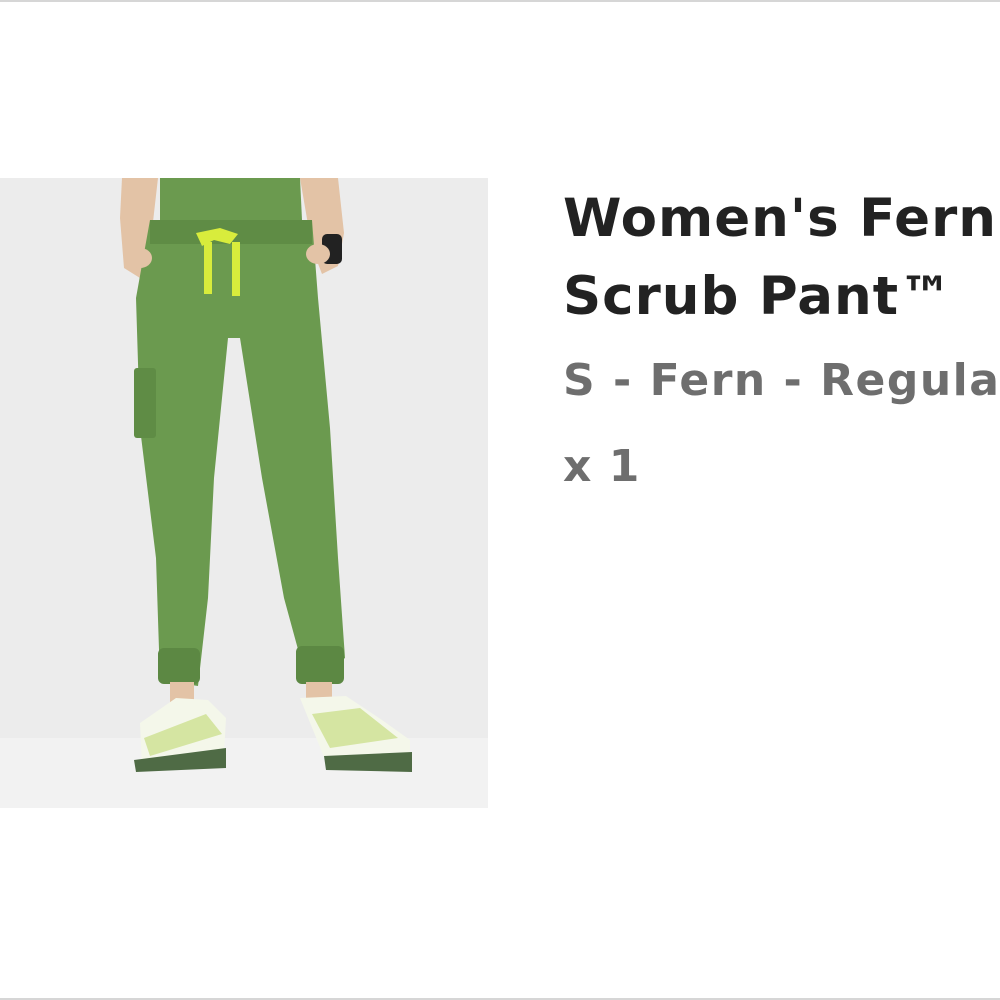  Describe the element at coordinates (758, 296) in the screenshot. I see `product-name-line2: Scrub Pant™` at that location.